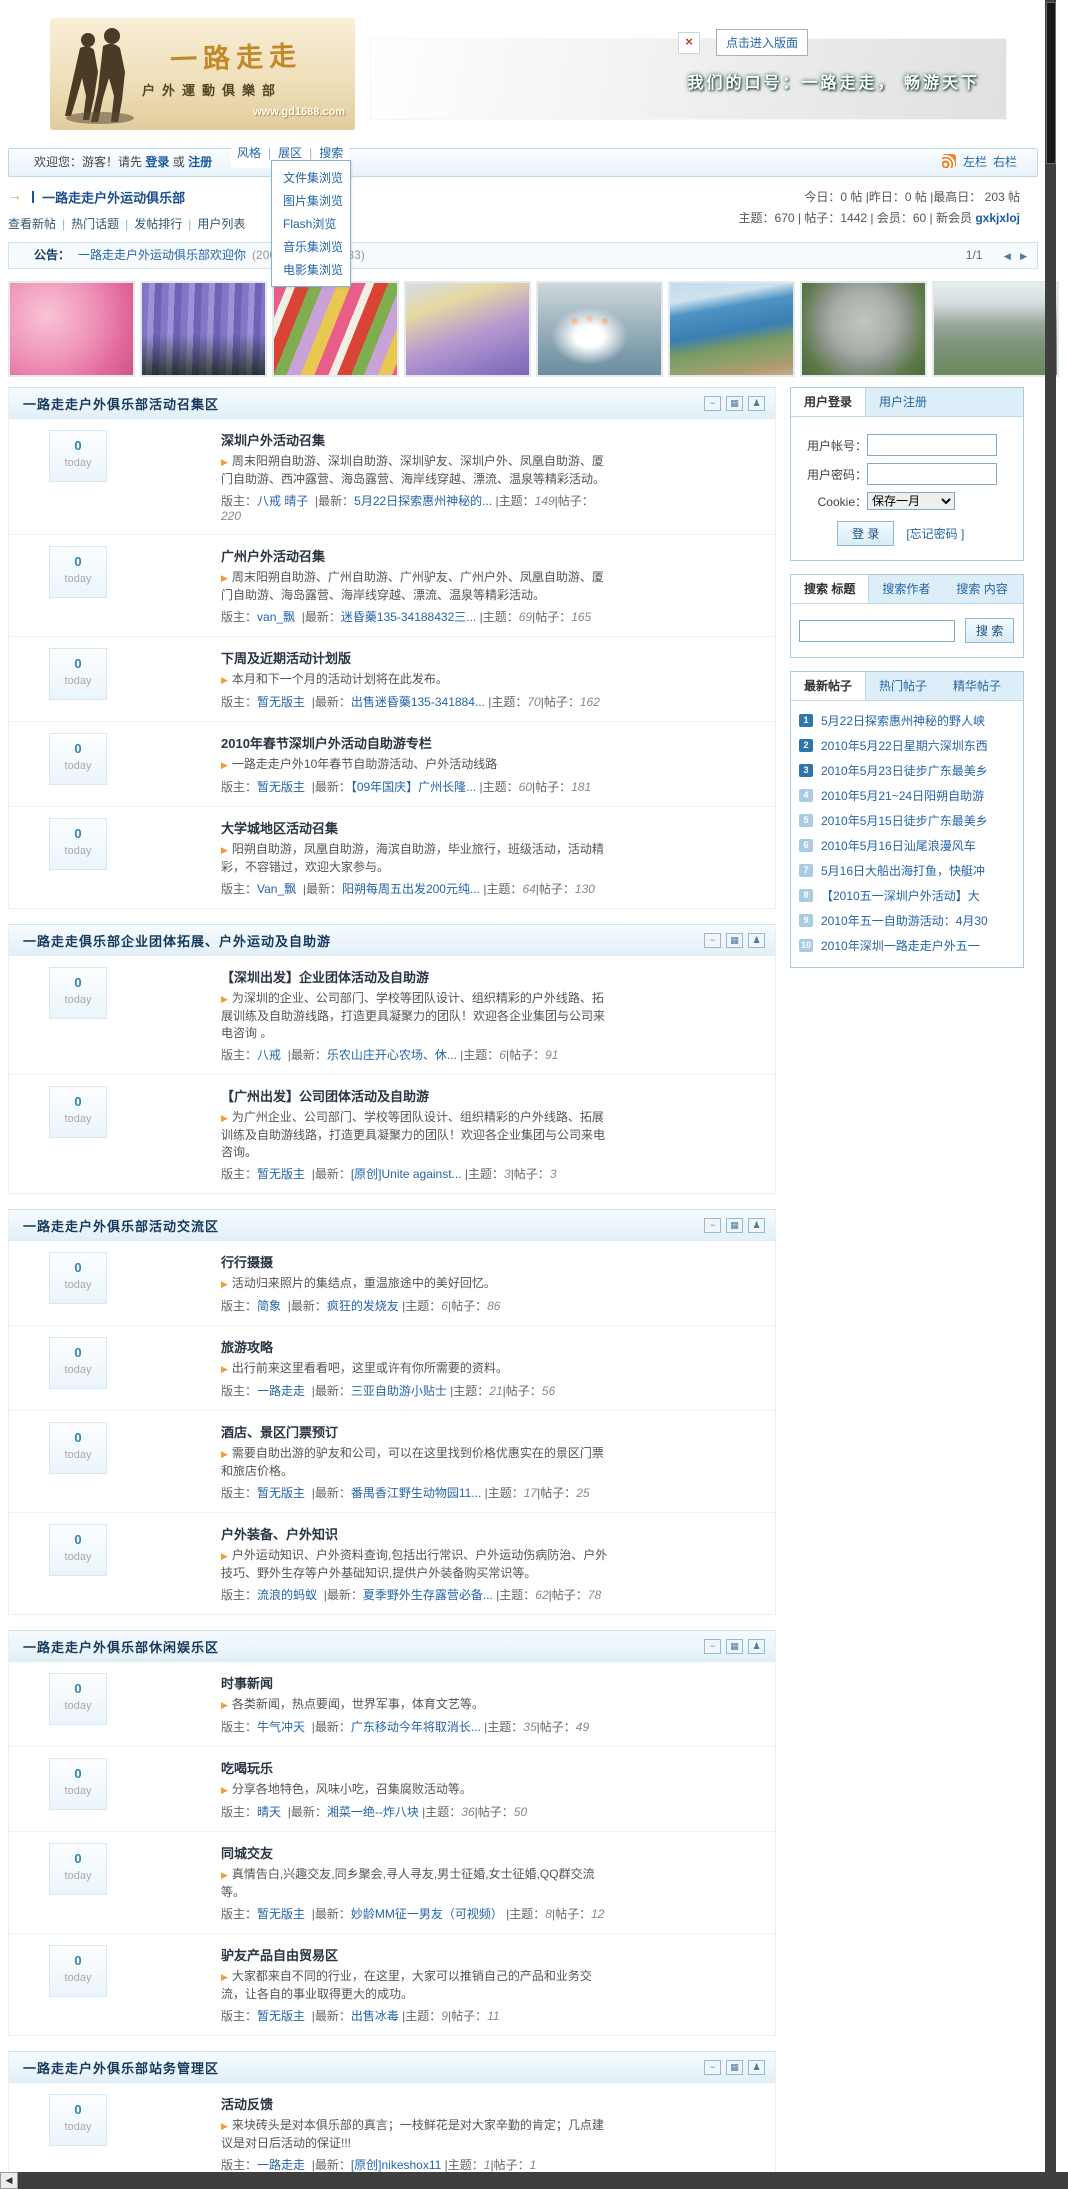 This screenshot has height=2189, width=1068. I want to click on quick-link: 用户列表, so click(221, 224).